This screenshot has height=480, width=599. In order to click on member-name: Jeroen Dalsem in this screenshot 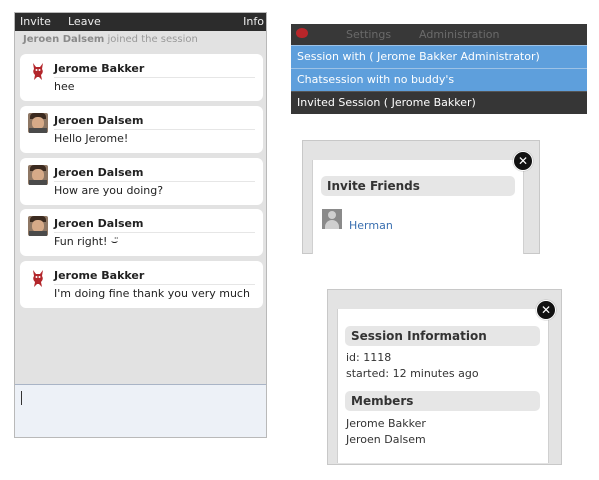, I will do `click(386, 439)`.